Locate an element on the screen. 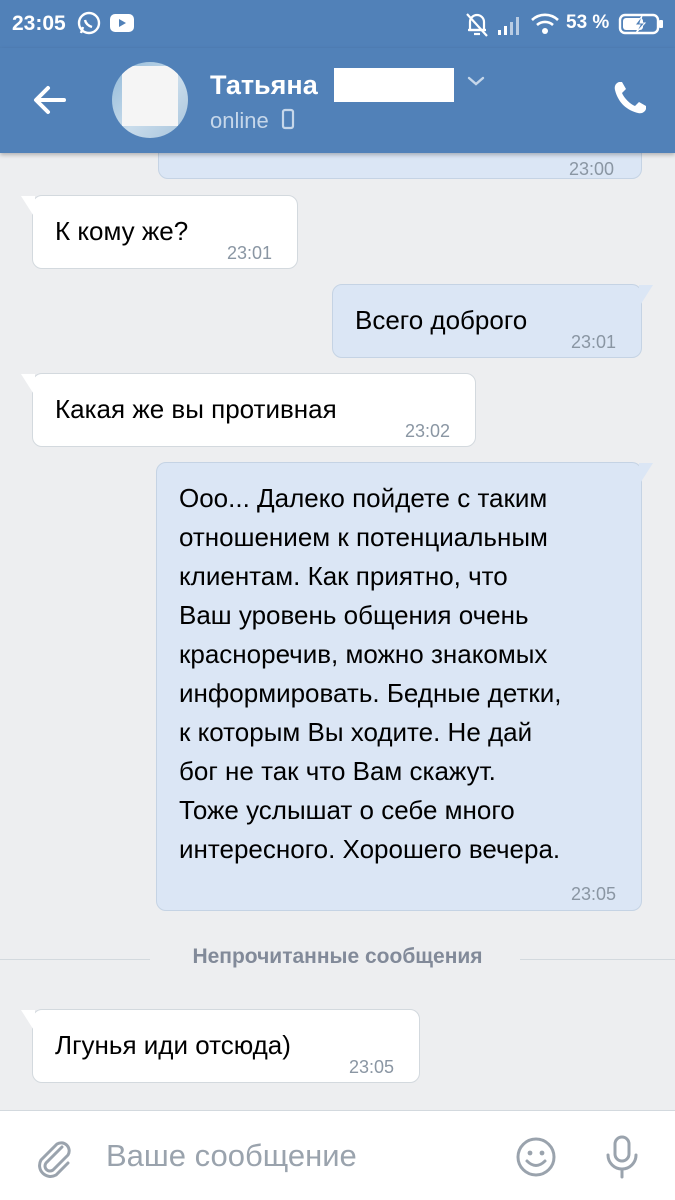 This screenshot has height=1200, width=675. back-button is located at coordinates (53, 100).